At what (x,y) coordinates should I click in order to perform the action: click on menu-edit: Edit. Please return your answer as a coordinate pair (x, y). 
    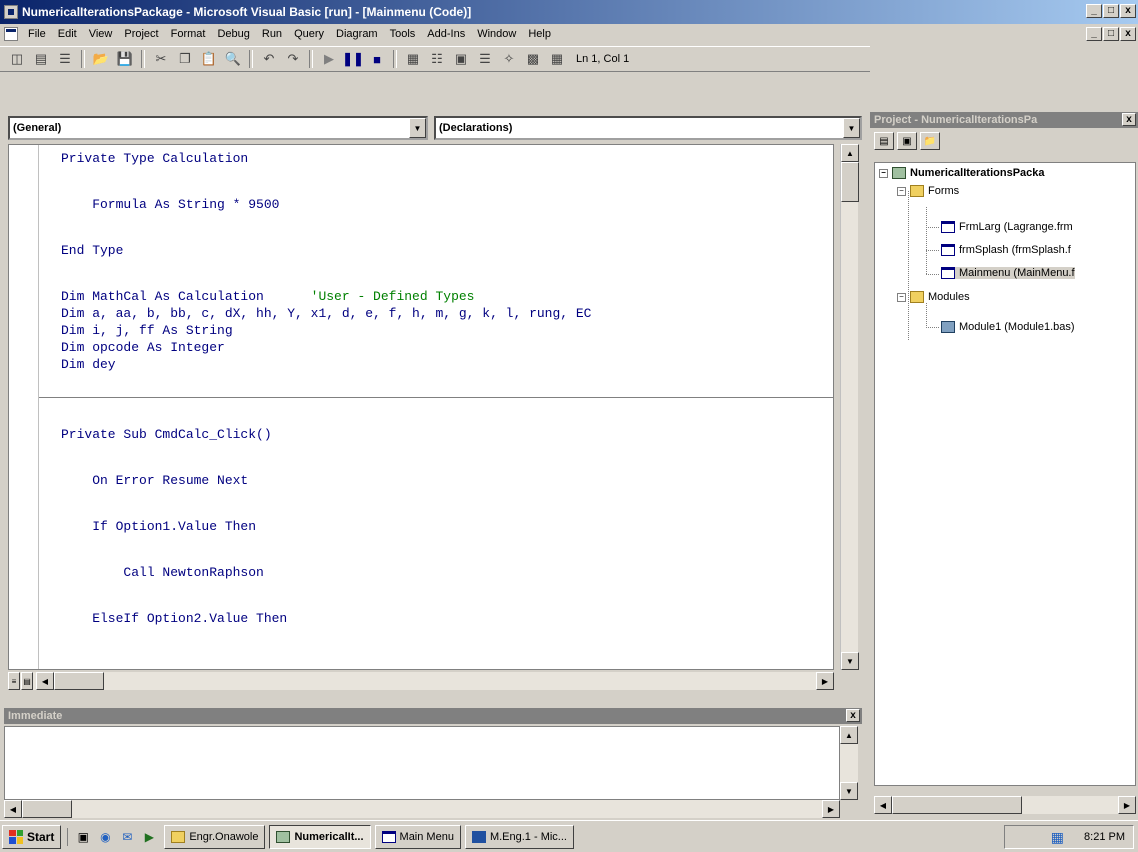
    Looking at the image, I should click on (67, 34).